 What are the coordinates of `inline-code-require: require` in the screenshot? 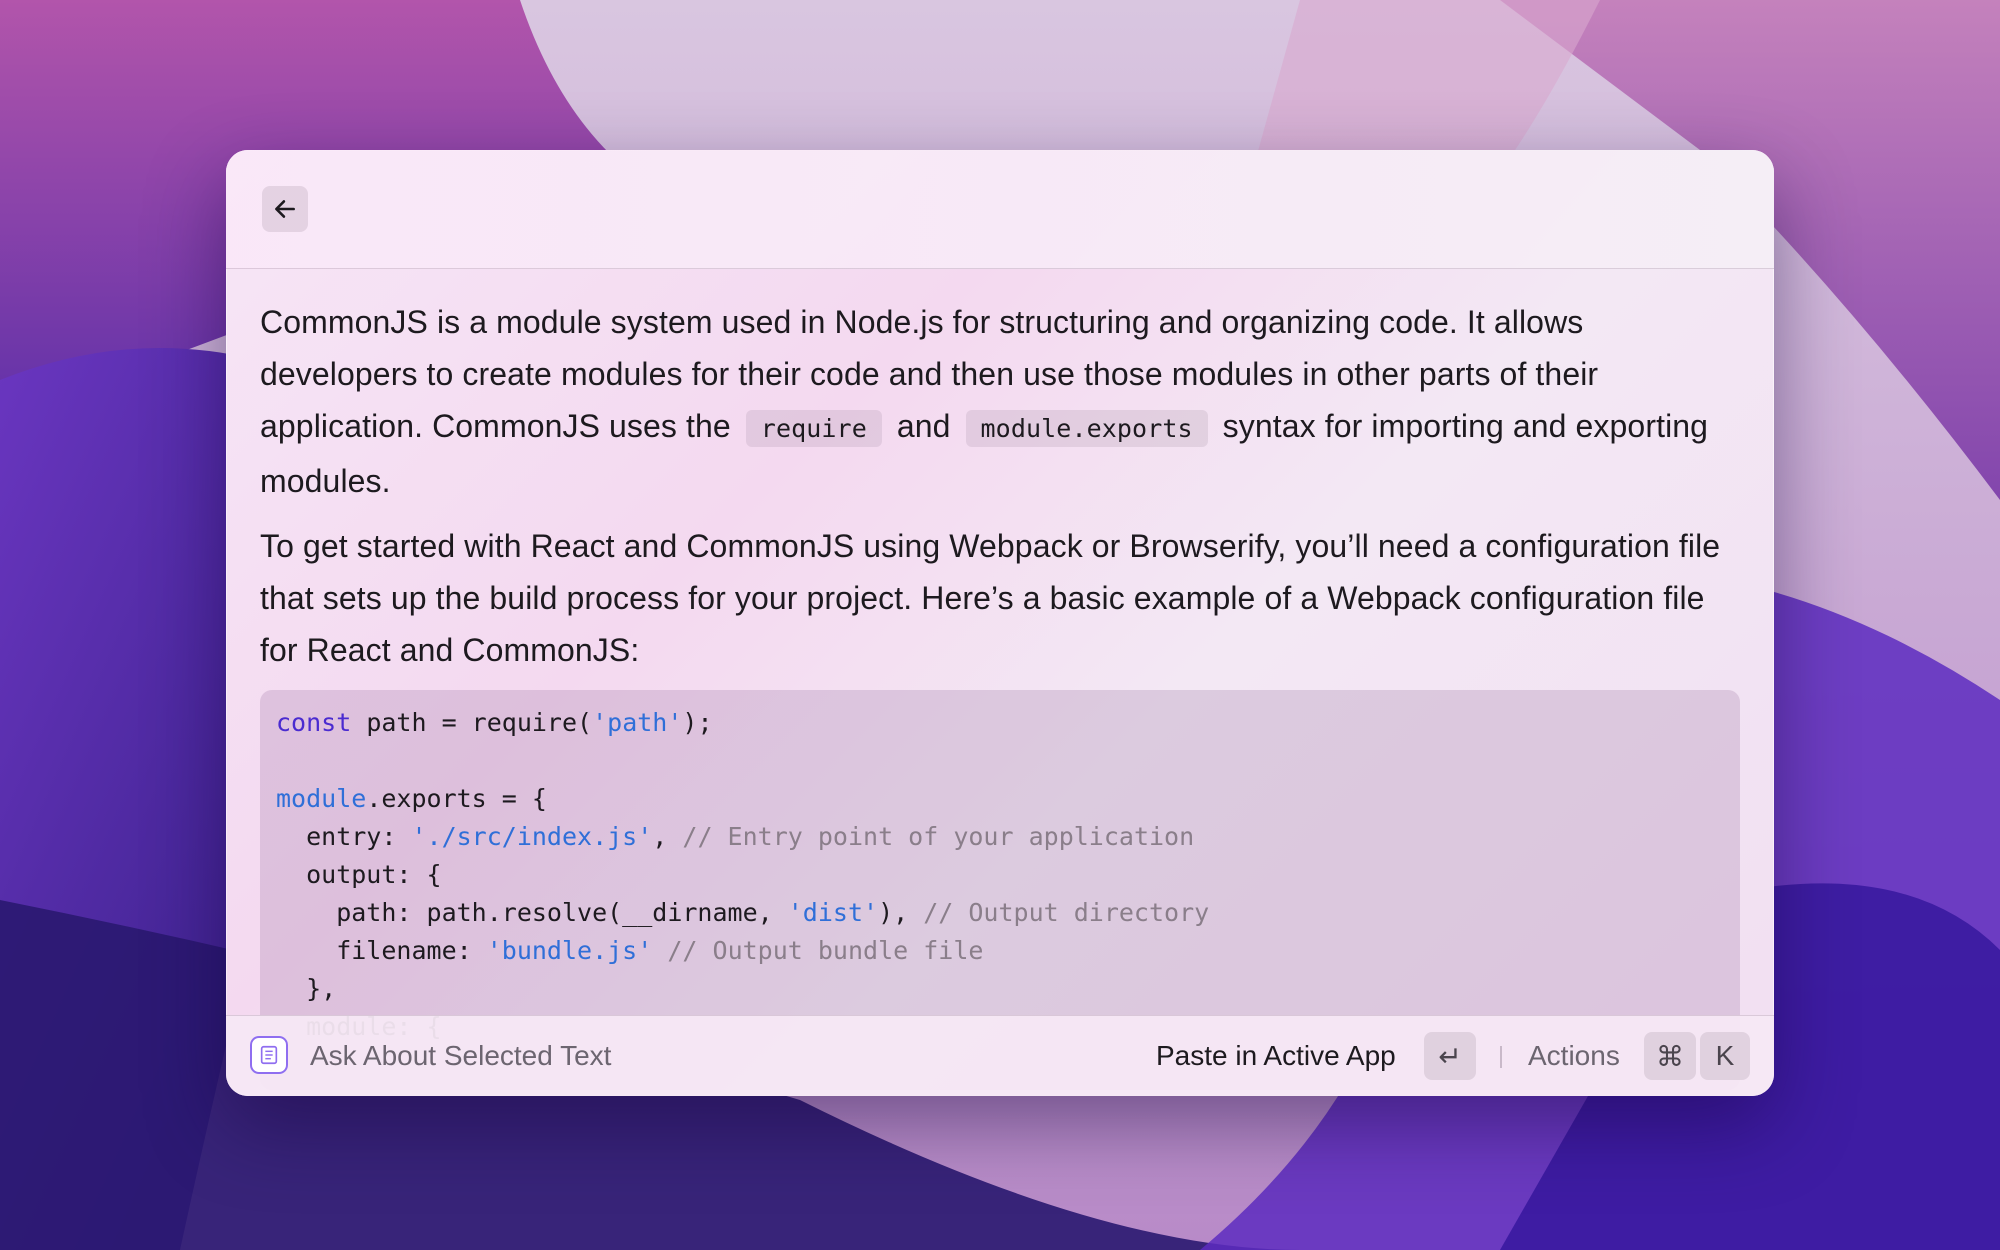 It's located at (813, 428).